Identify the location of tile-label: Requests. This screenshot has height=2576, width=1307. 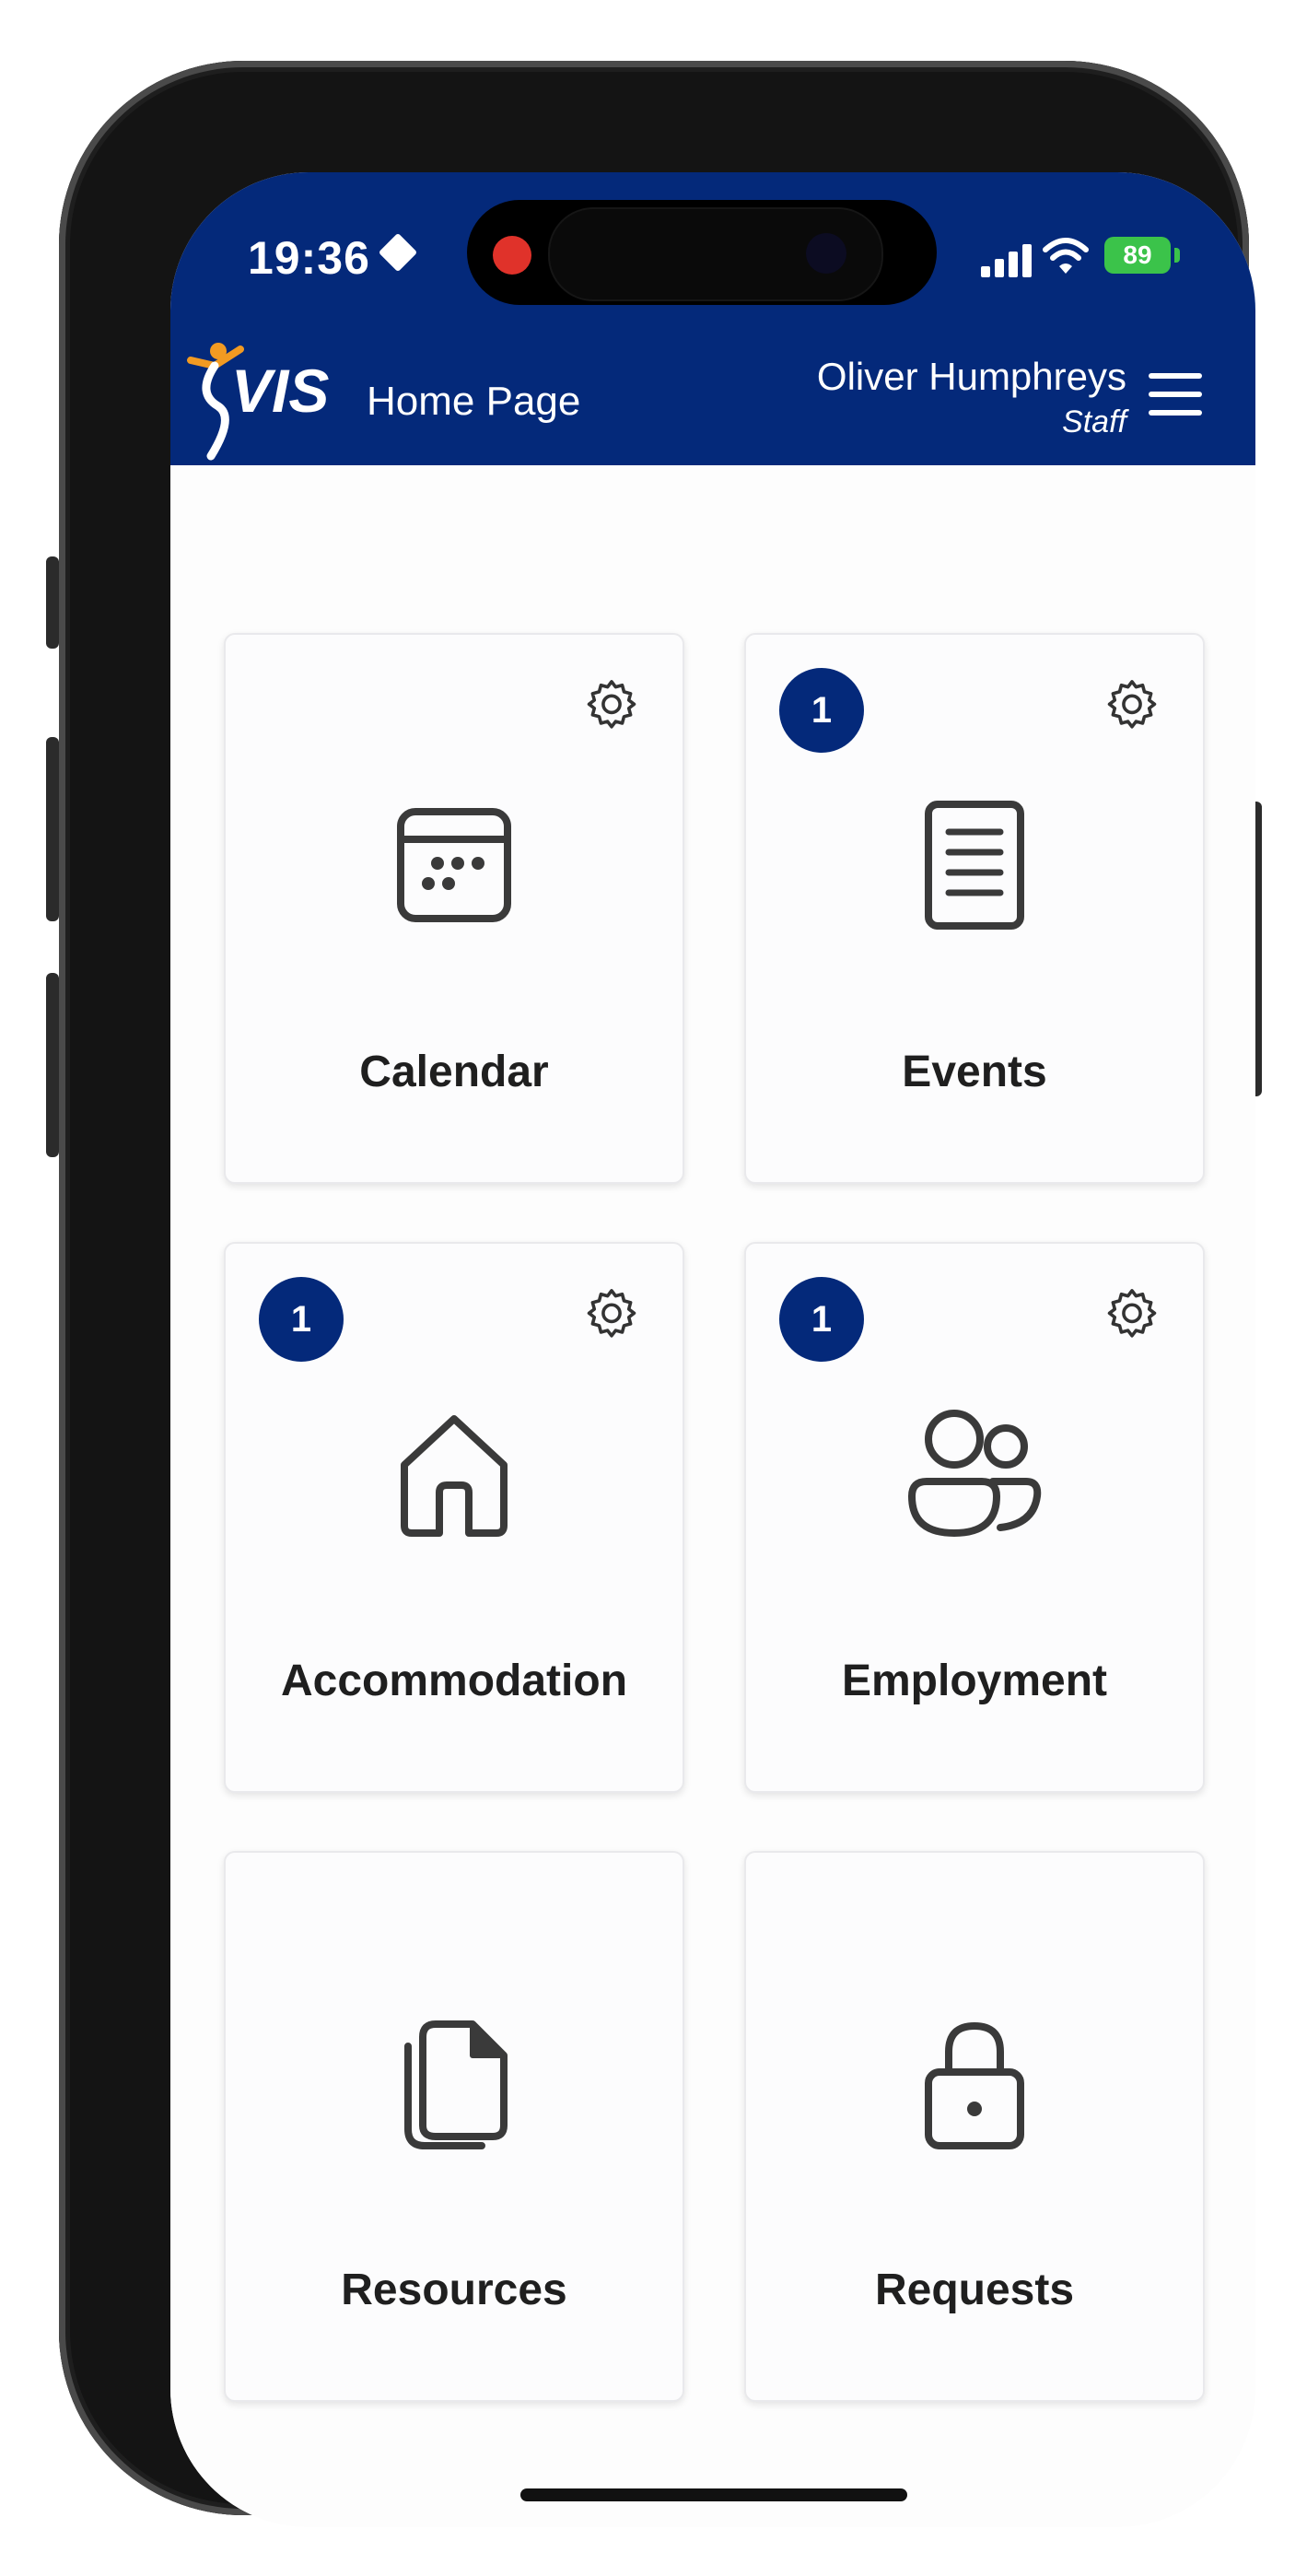
(974, 2290).